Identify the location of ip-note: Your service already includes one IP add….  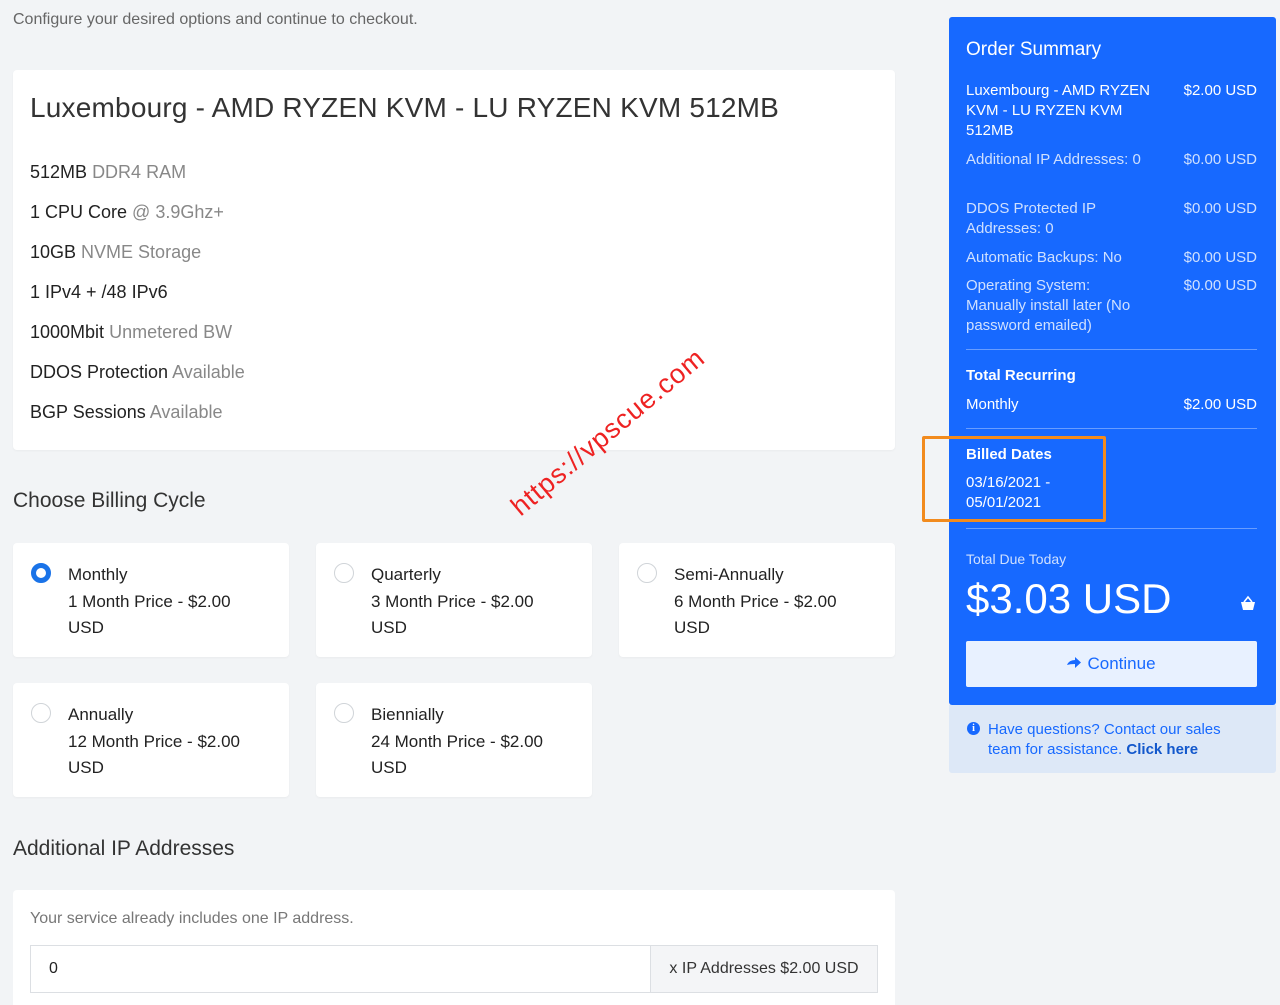
(192, 918).